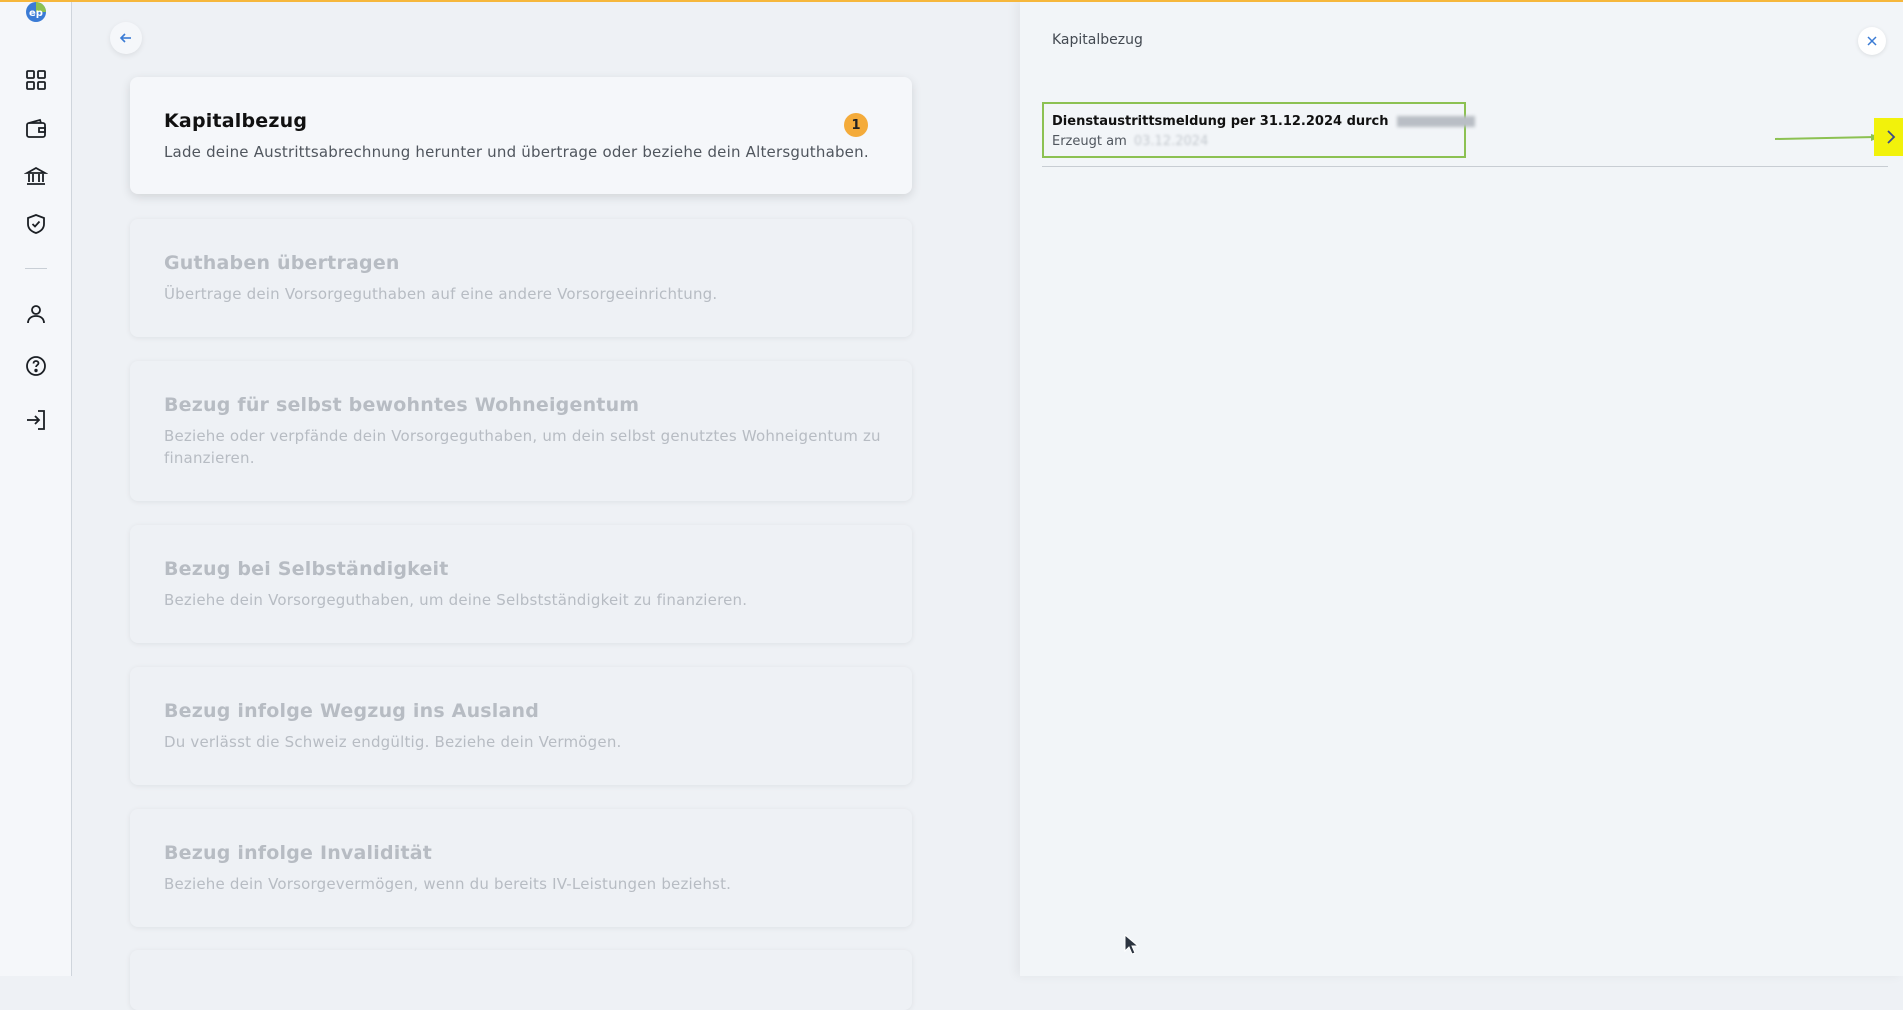  Describe the element at coordinates (282, 263) in the screenshot. I see `card-title: Guthaben übertragen` at that location.